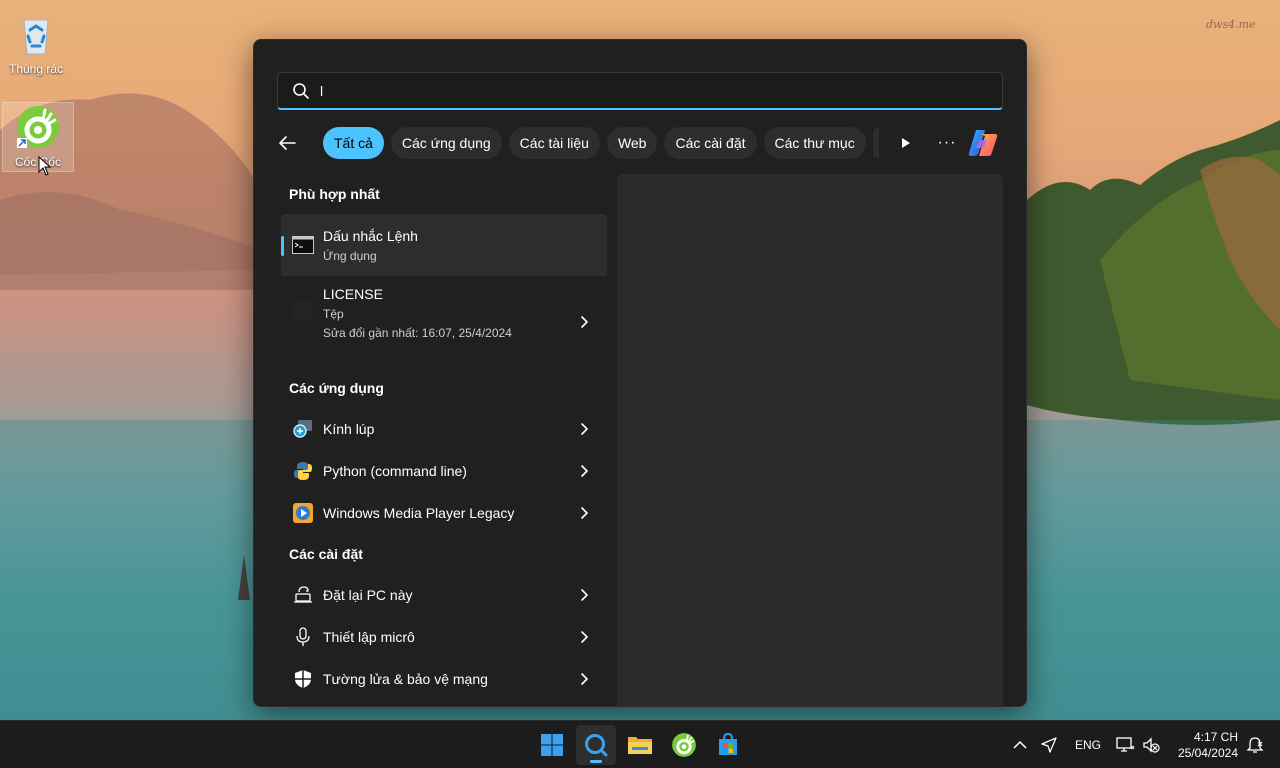 This screenshot has height=768, width=1280. What do you see at coordinates (303, 245) in the screenshot?
I see `command-prompt-icon` at bounding box center [303, 245].